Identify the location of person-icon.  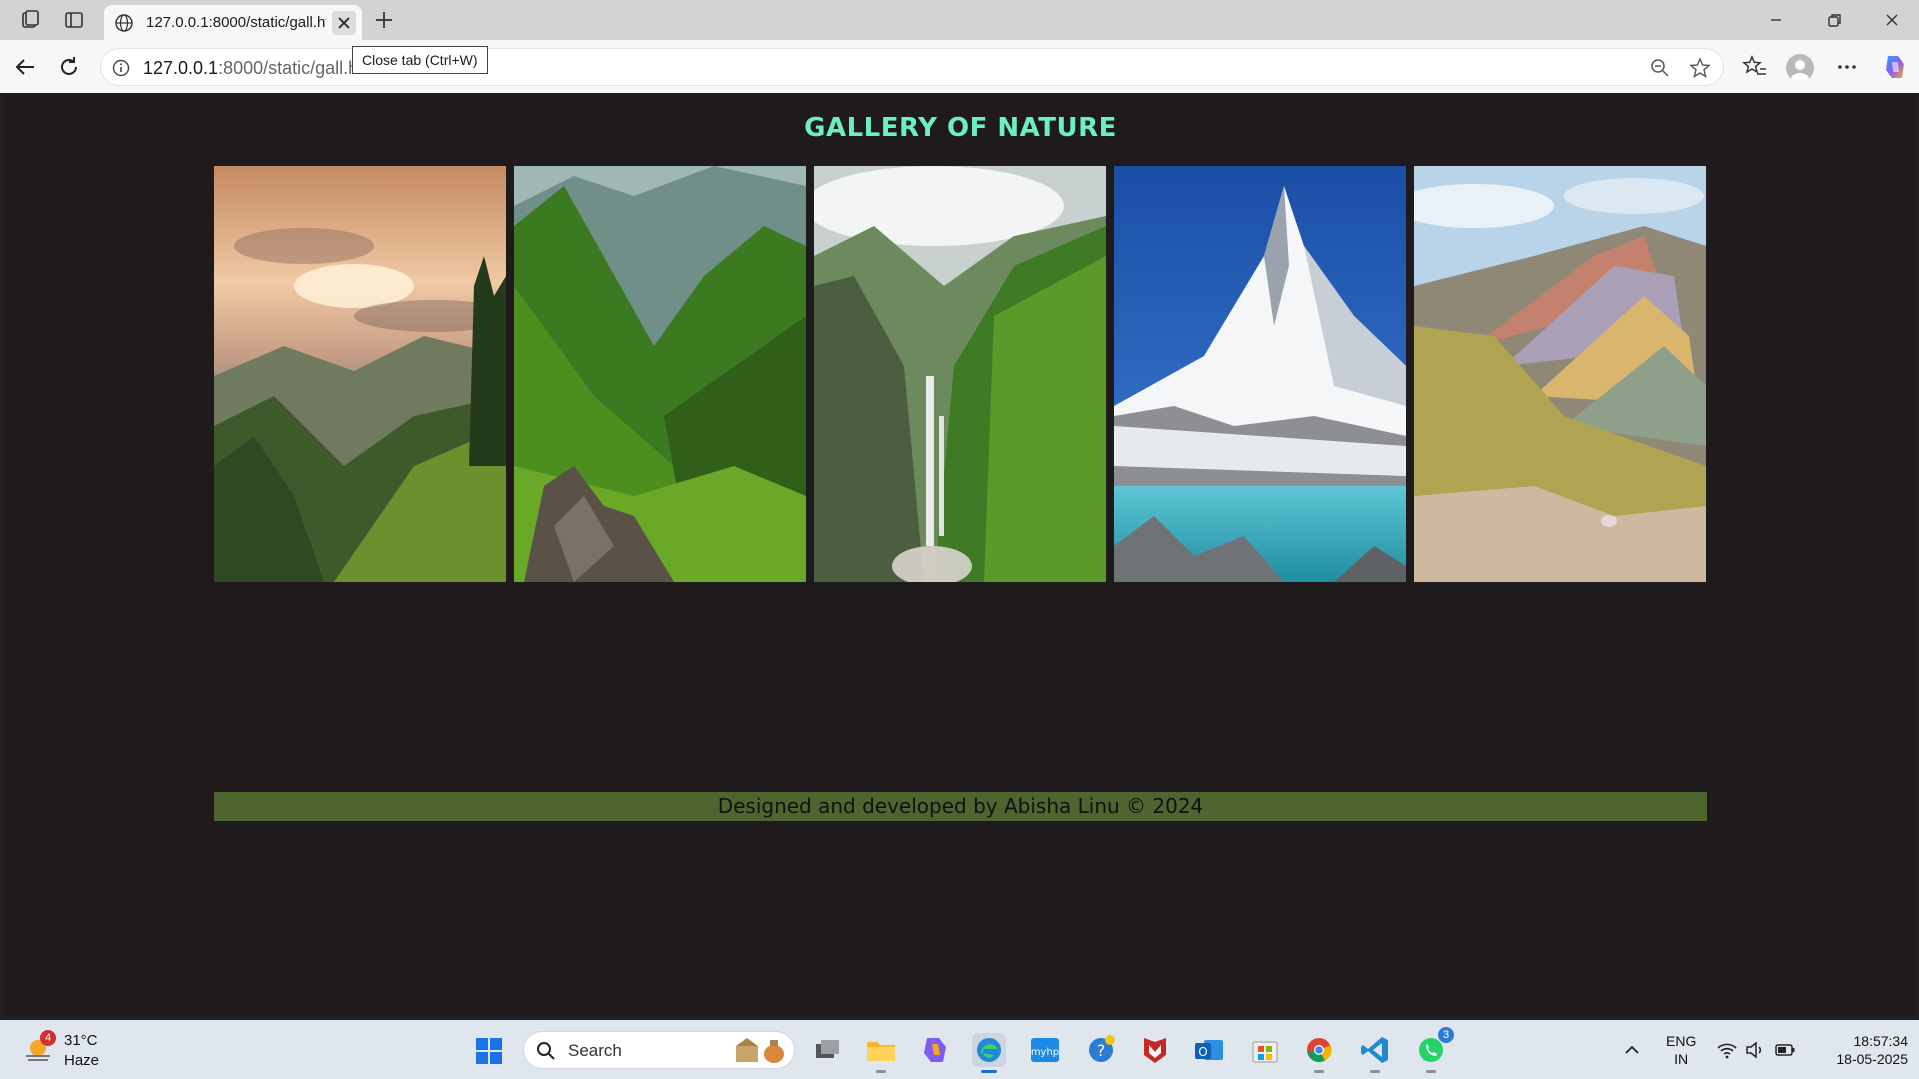
(1800, 71).